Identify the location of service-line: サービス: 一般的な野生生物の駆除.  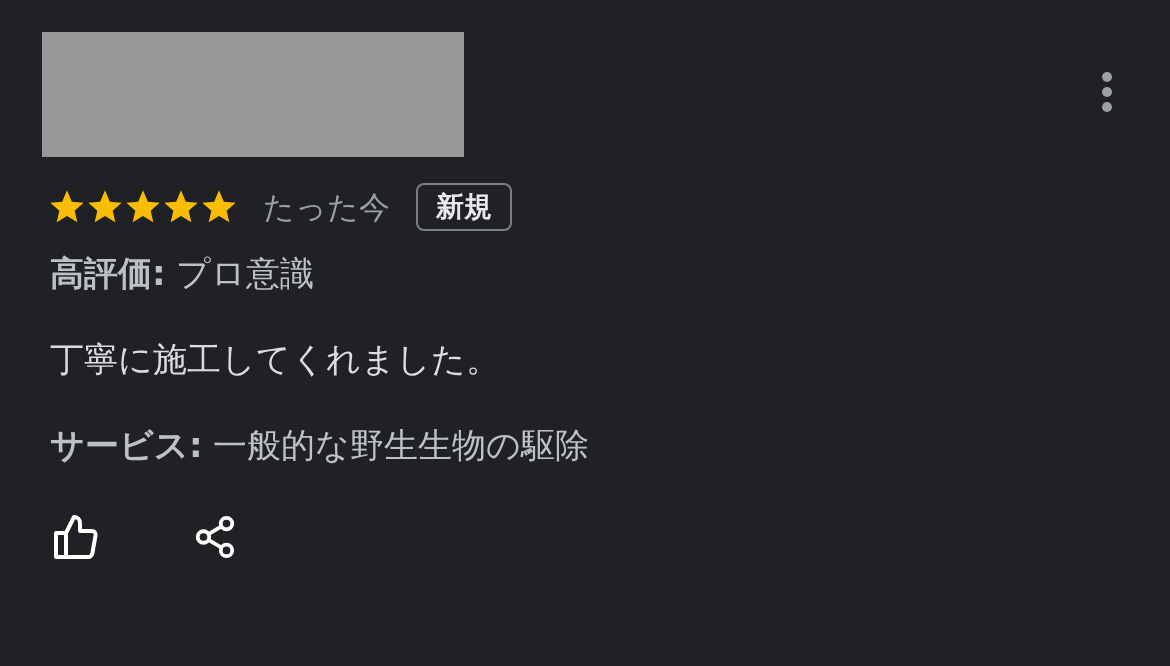
(320, 445).